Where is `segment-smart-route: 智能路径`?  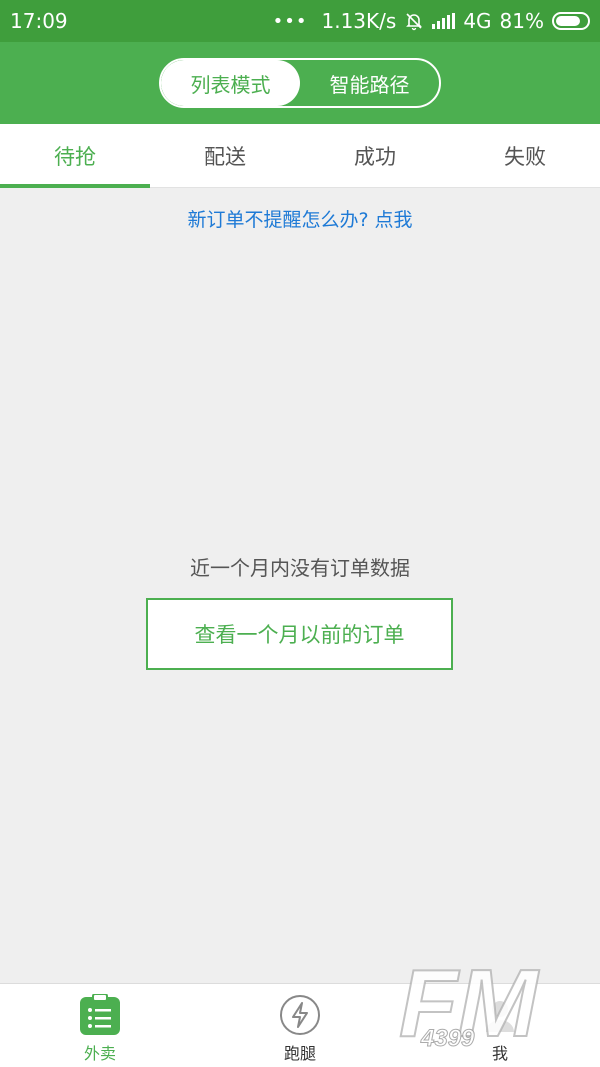 segment-smart-route: 智能路径 is located at coordinates (369, 83).